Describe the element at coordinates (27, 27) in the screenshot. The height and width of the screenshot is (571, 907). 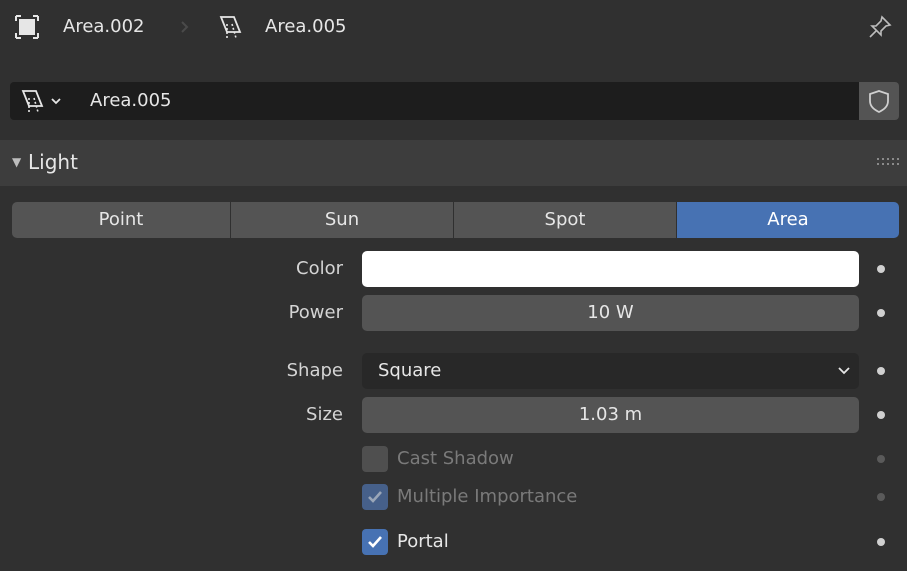
I see `object-data-icon` at that location.